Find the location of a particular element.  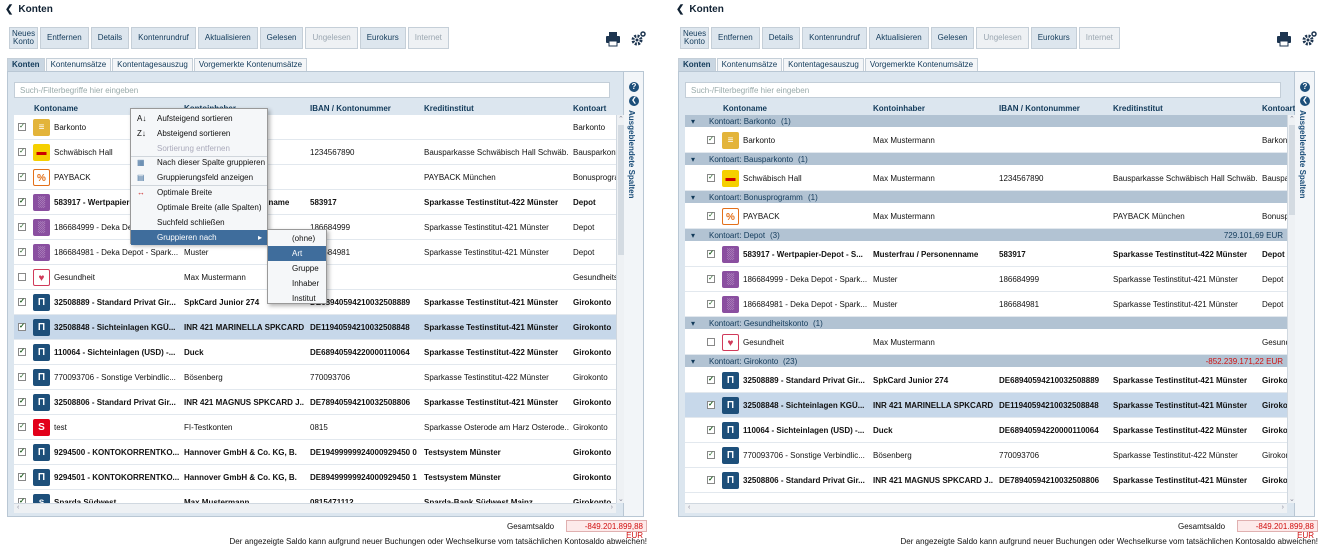

tab-kontentagesauszug: Kontentagesauszug is located at coordinates (823, 64).